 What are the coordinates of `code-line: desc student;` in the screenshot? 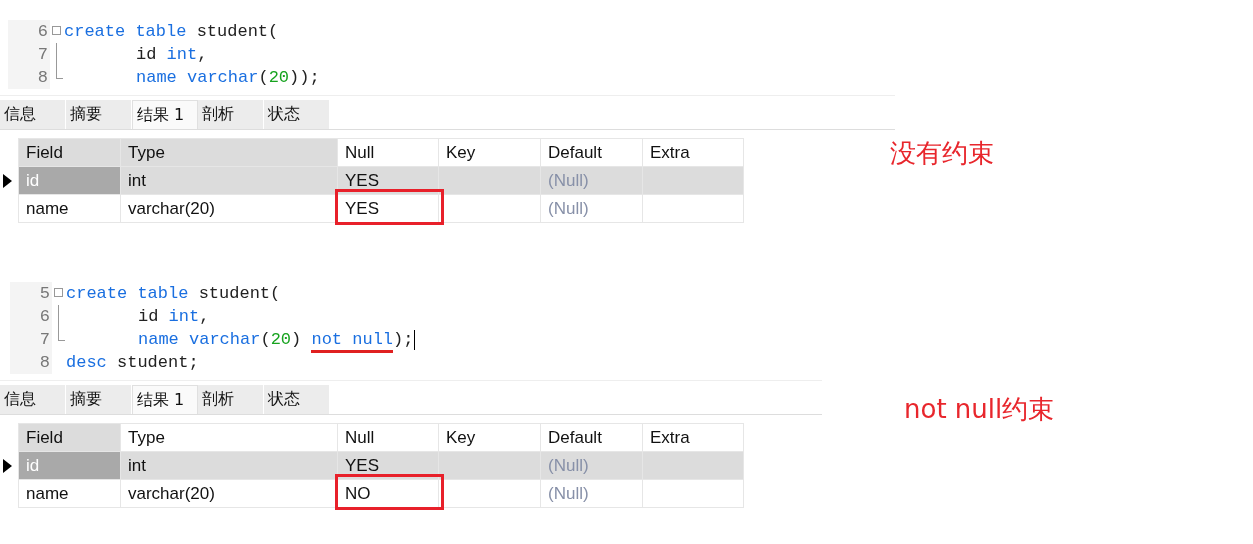 It's located at (132, 363).